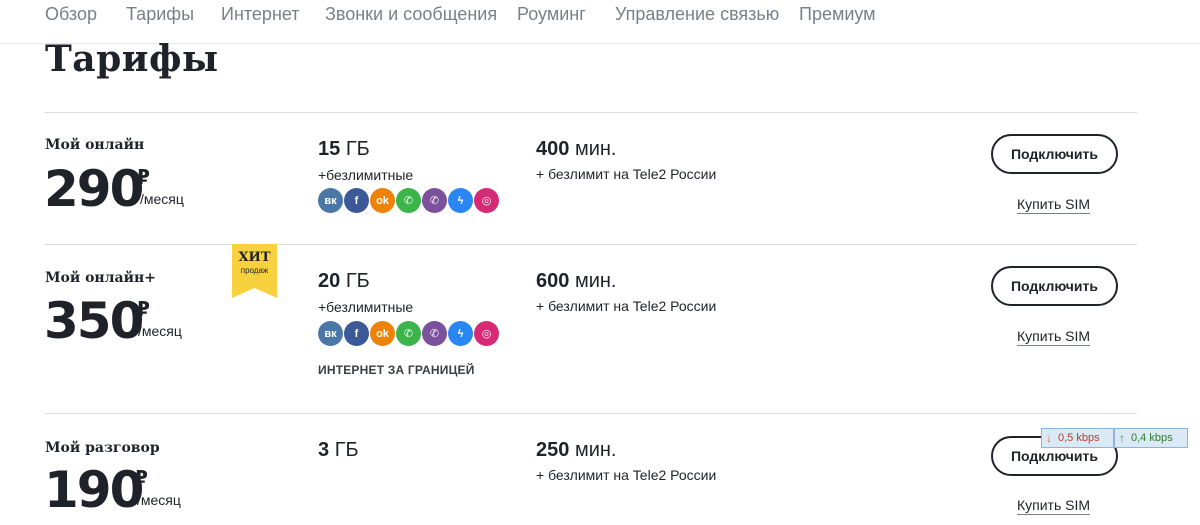  Describe the element at coordinates (697, 14) in the screenshot. I see `nav-item-connection-management: Управление связью` at that location.